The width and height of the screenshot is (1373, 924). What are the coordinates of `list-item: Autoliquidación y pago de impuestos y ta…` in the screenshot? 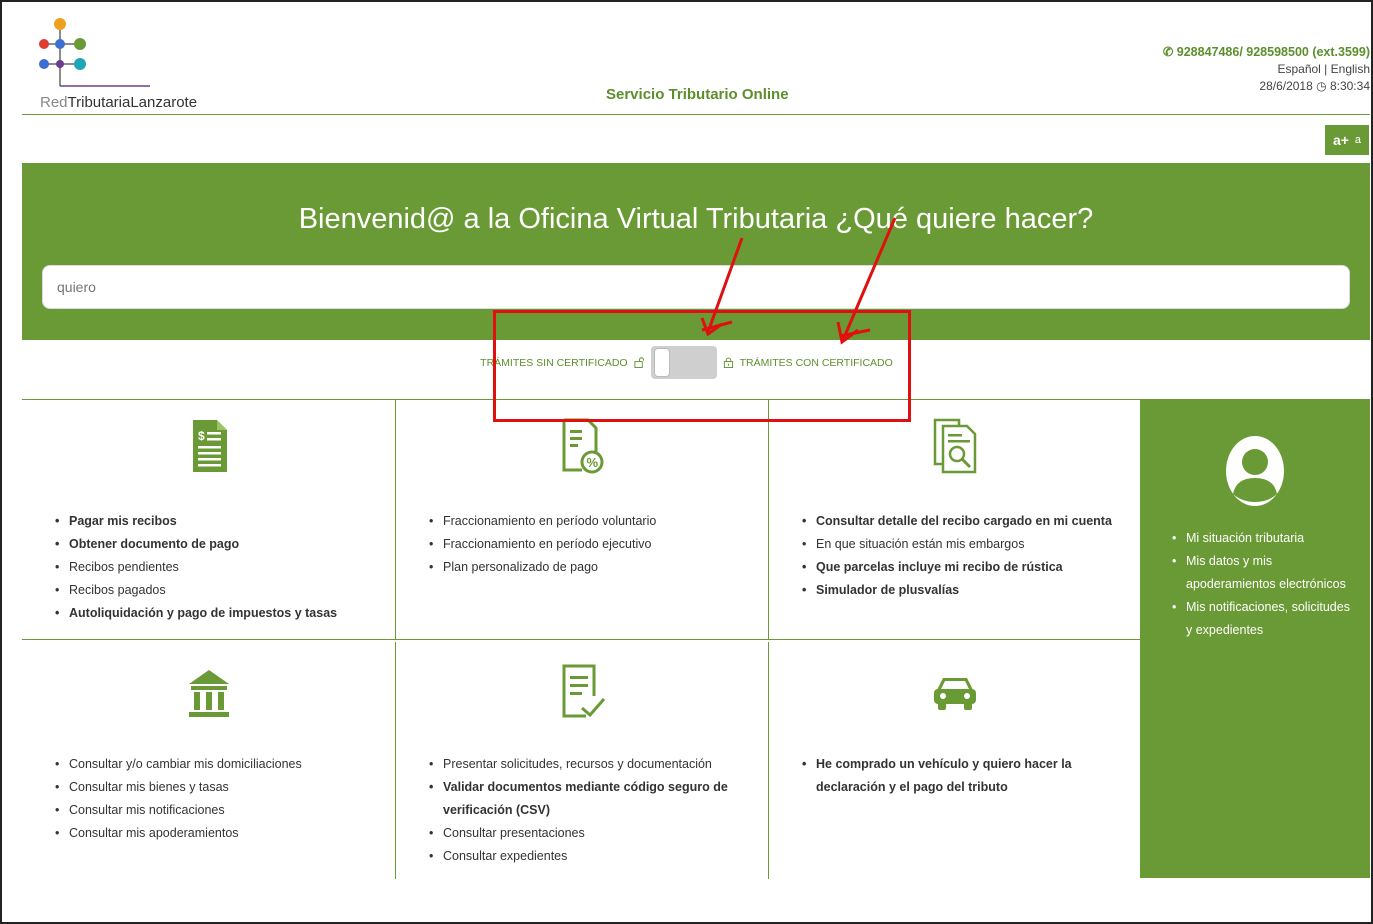 It's located at (218, 613).